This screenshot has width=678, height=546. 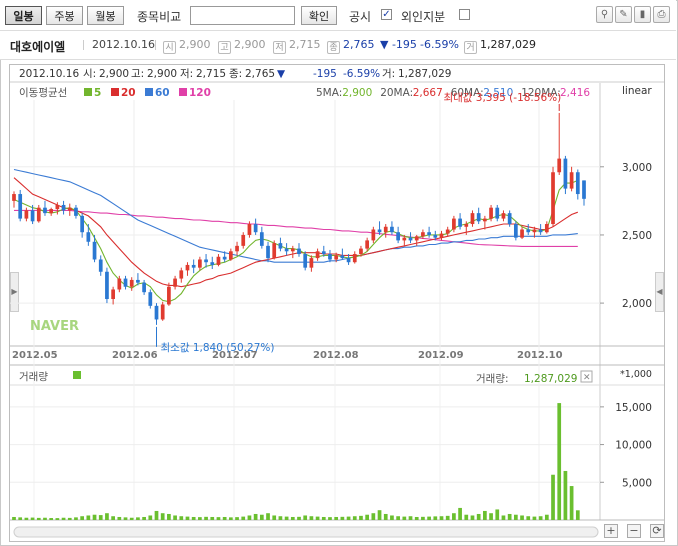 What do you see at coordinates (43, 93) in the screenshot?
I see `legend-title: 이동평균선` at bounding box center [43, 93].